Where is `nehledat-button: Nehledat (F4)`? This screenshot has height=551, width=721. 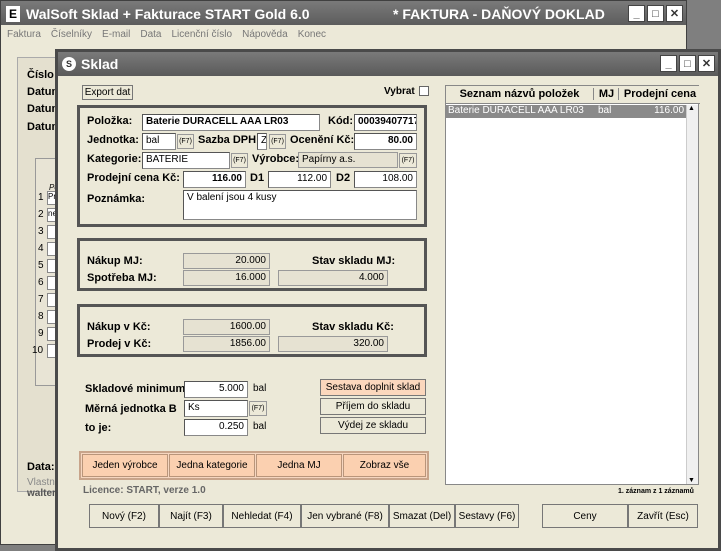
nehledat-button: Nehledat (F4) is located at coordinates (262, 516).